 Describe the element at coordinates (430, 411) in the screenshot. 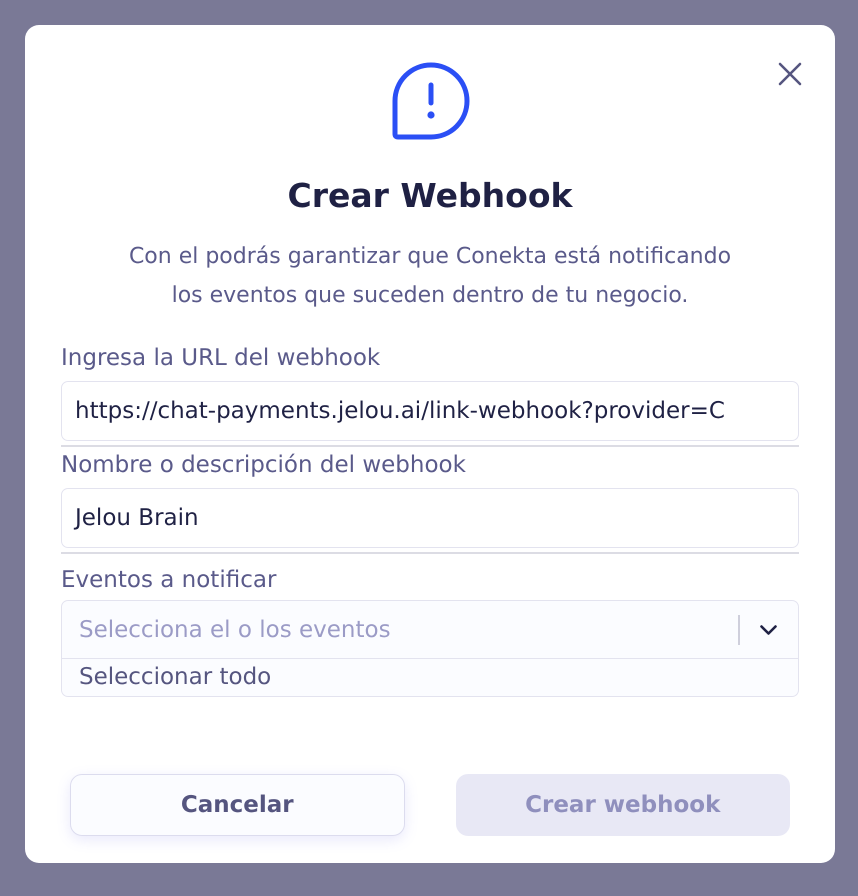

I see `text-input: https://chat-payments.jelou.ai/link-webhook?provider=C` at that location.